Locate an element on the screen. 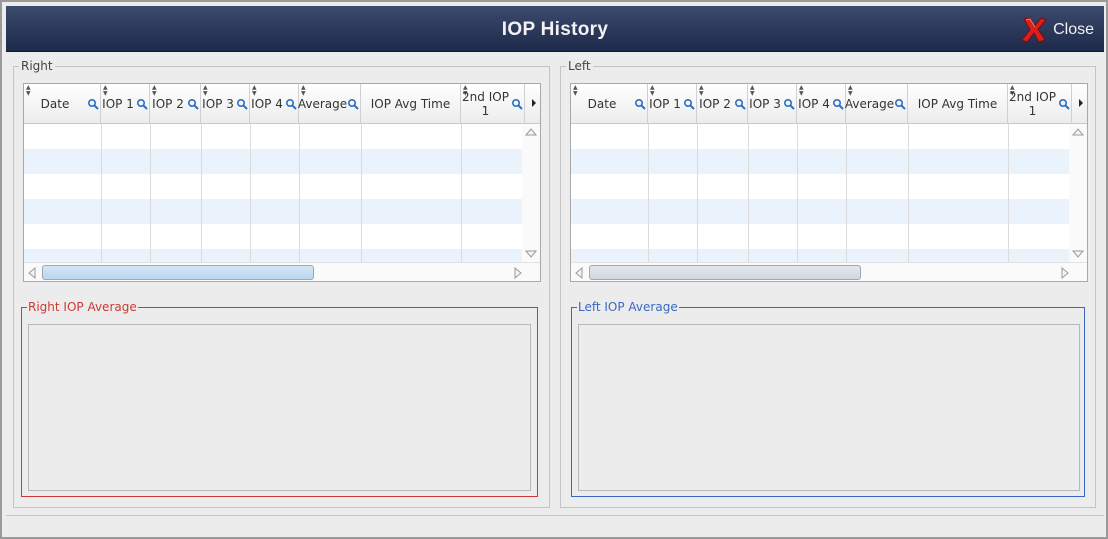 The image size is (1108, 539). left-iop-average-label: Left IOP Average is located at coordinates (628, 307).